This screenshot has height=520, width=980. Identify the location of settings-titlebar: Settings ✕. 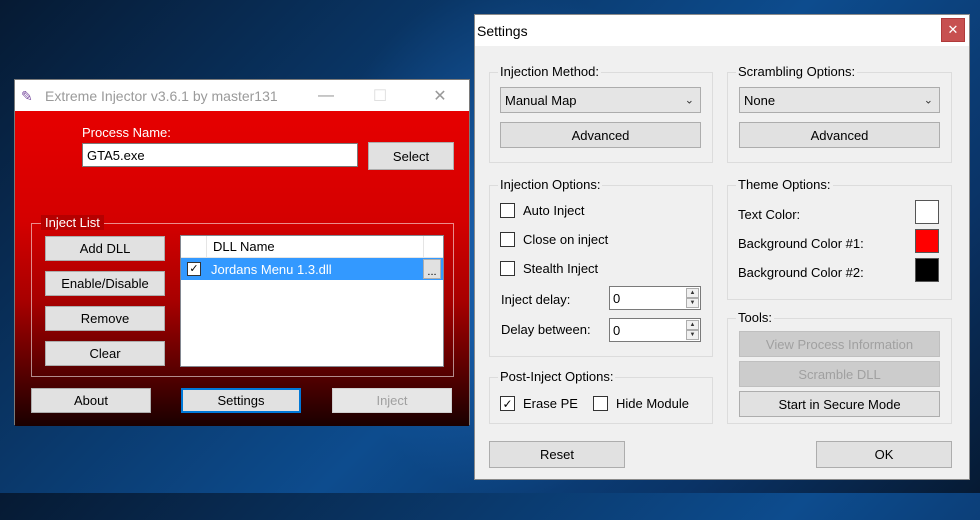
(722, 30).